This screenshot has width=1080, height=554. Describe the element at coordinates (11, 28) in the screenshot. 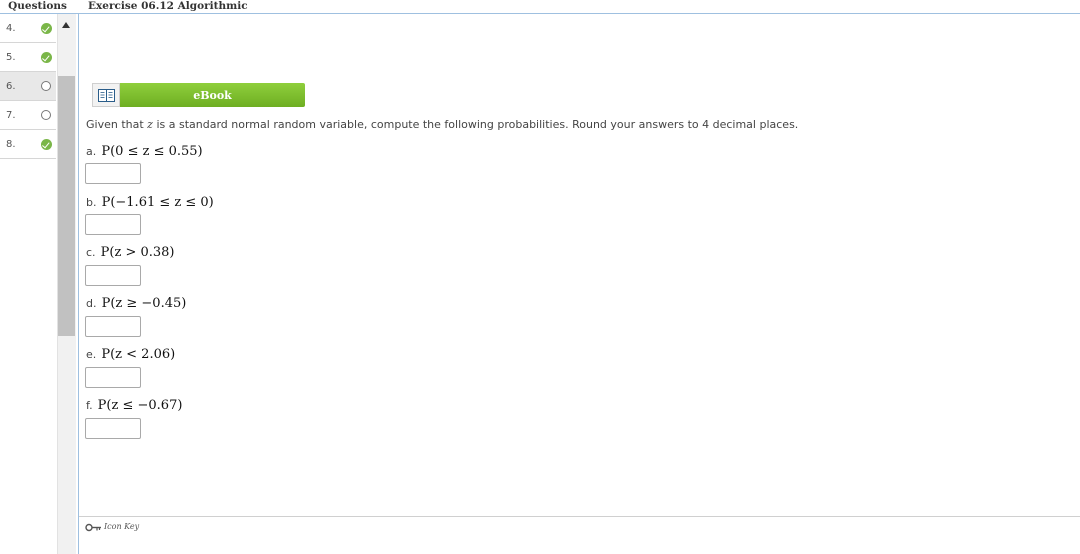

I see `question-number: 4.` at that location.